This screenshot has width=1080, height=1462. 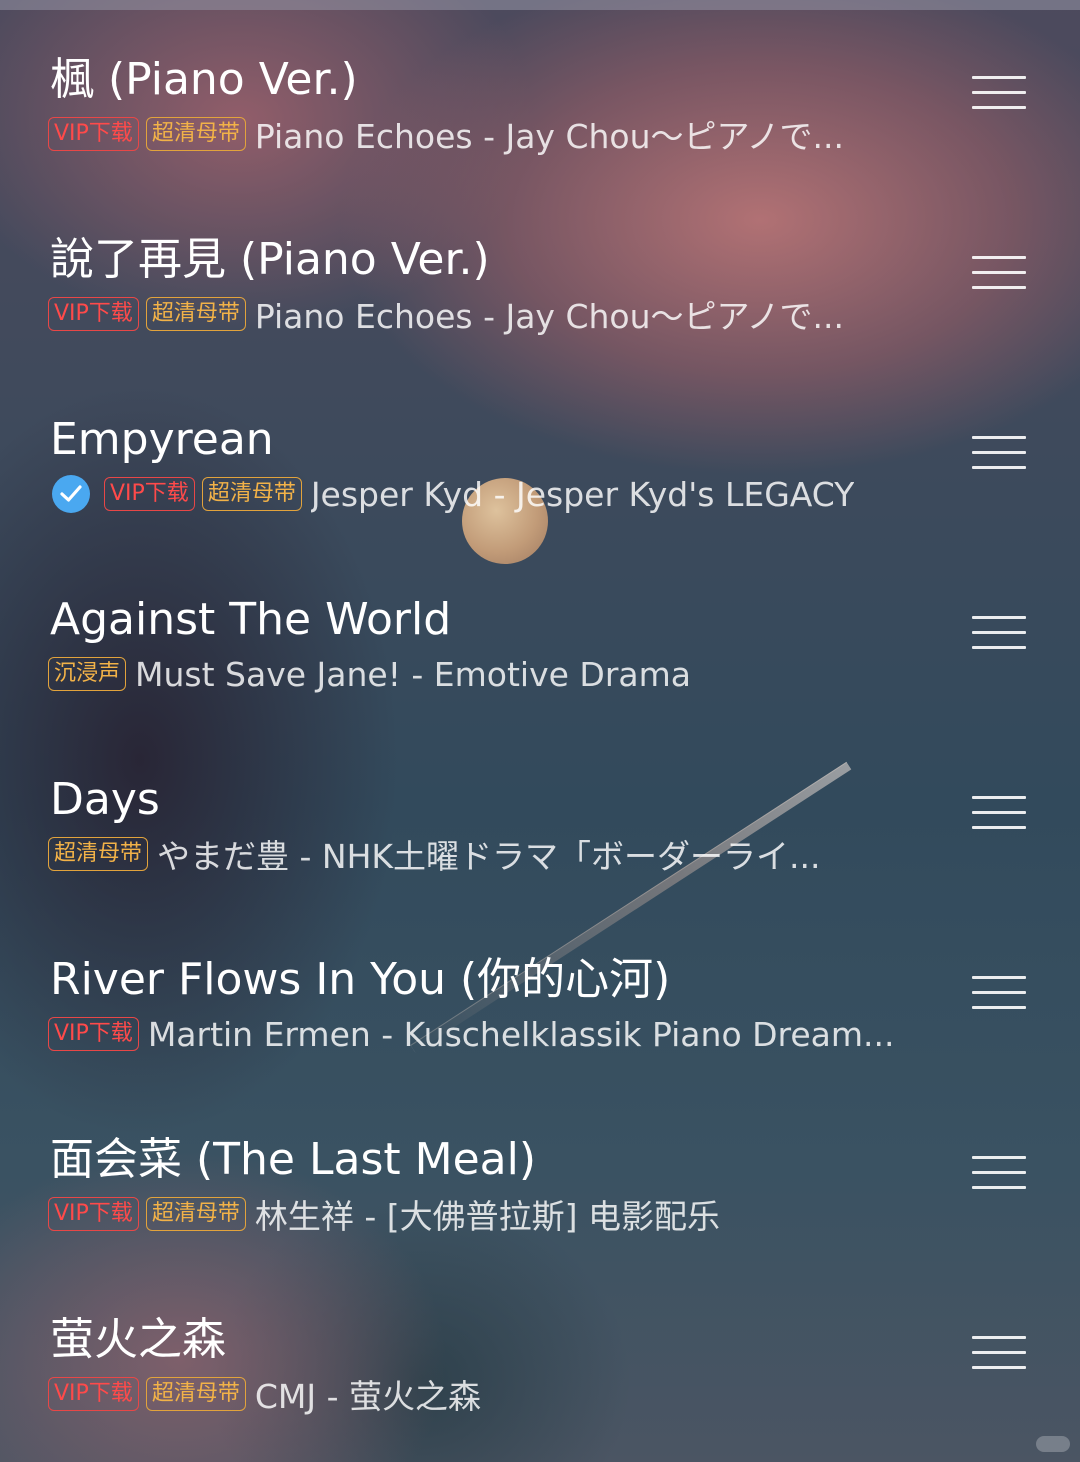 What do you see at coordinates (71, 494) in the screenshot?
I see `check-circle-icon` at bounding box center [71, 494].